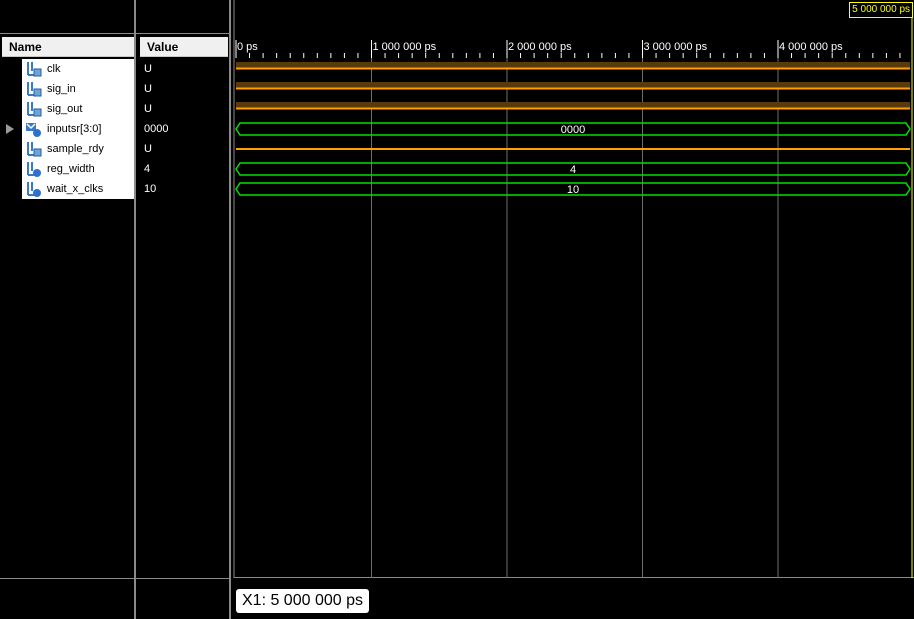 Image resolution: width=914 pixels, height=619 pixels. Describe the element at coordinates (183, 33) in the screenshot. I see `value-pane-top-border` at that location.